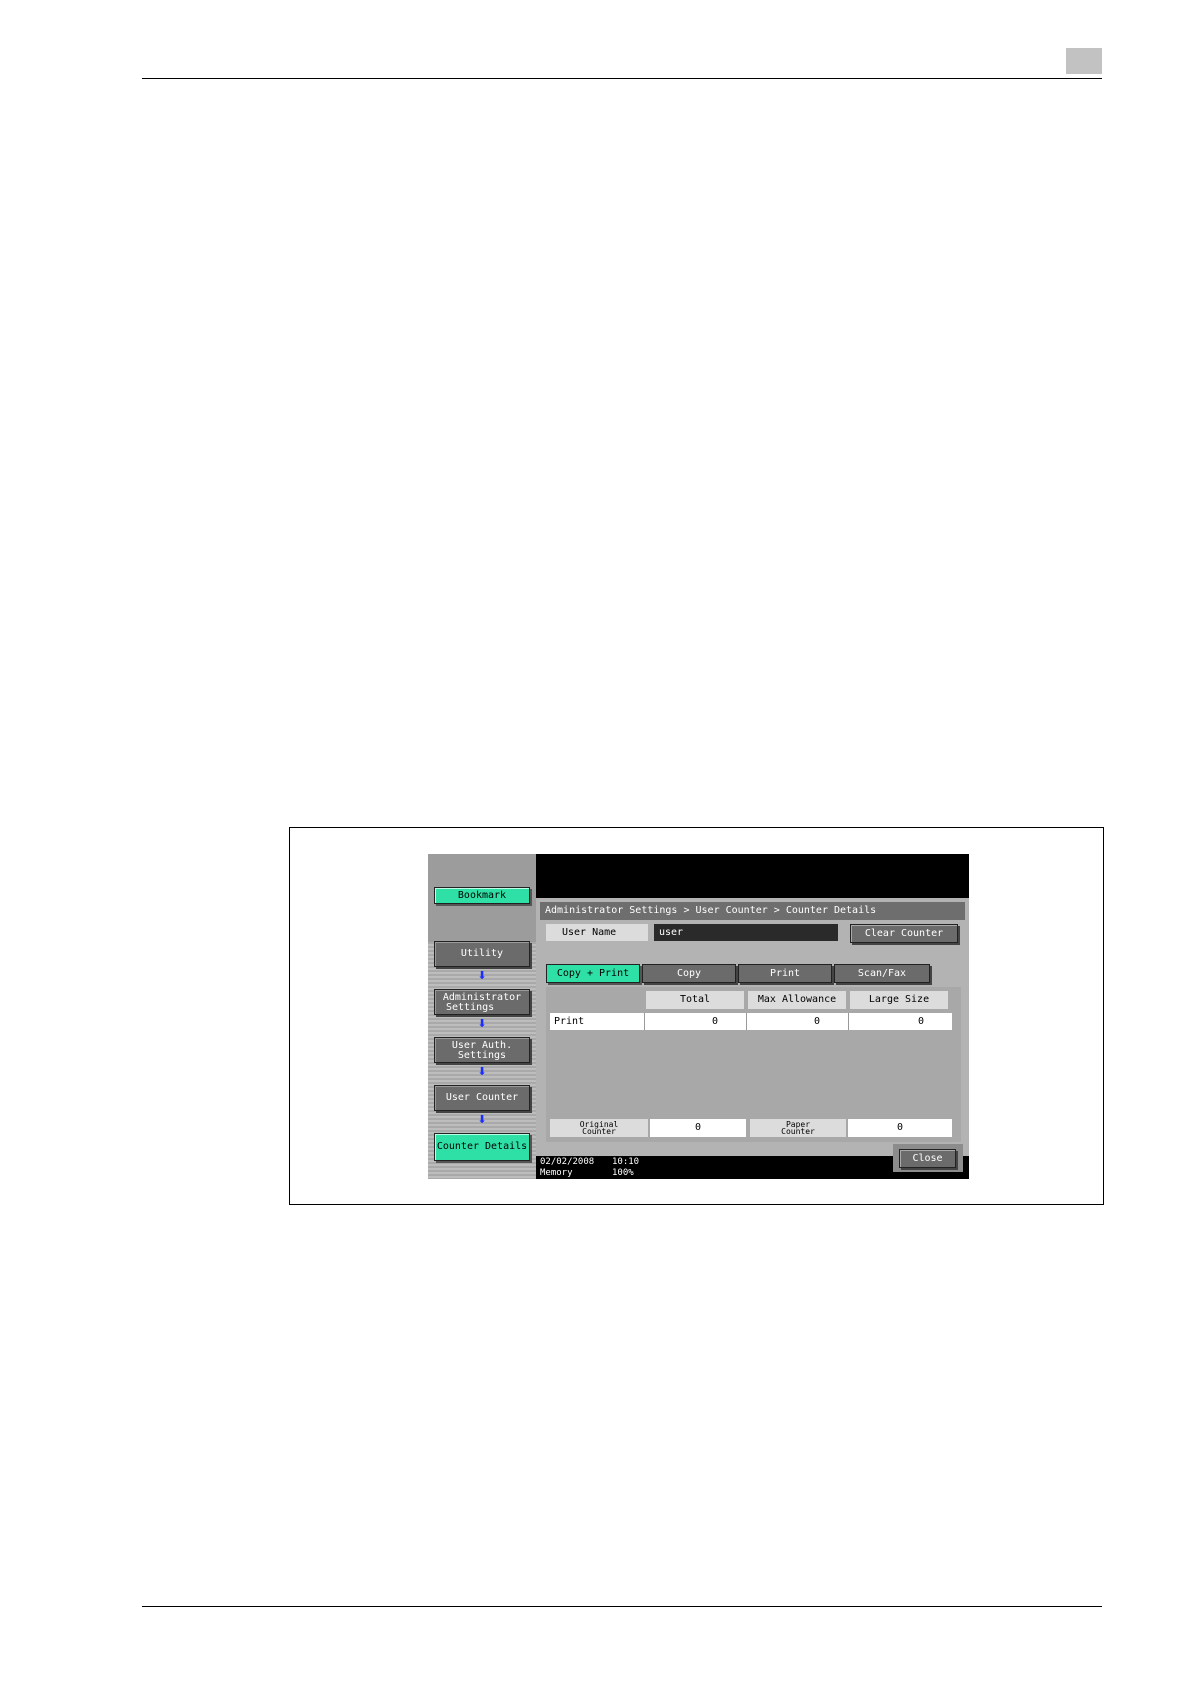 The width and height of the screenshot is (1190, 1684). I want to click on tab-scan-fax: Scan/Fax, so click(882, 973).